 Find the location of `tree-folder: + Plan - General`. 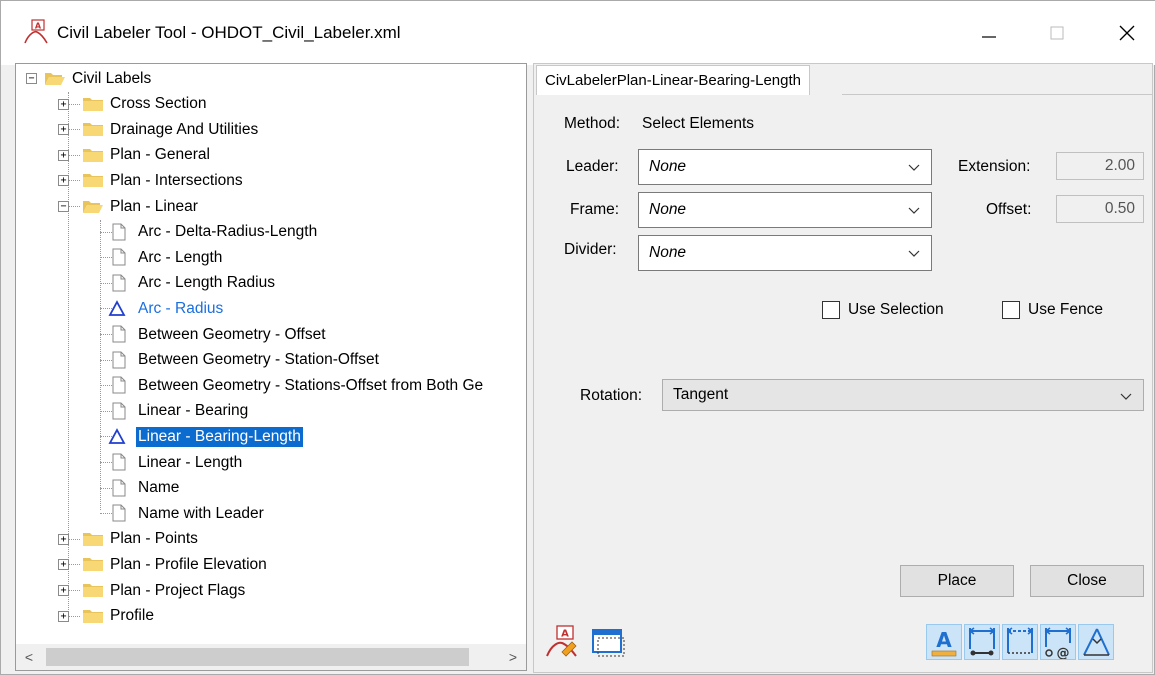

tree-folder: + Plan - General is located at coordinates (135, 155).